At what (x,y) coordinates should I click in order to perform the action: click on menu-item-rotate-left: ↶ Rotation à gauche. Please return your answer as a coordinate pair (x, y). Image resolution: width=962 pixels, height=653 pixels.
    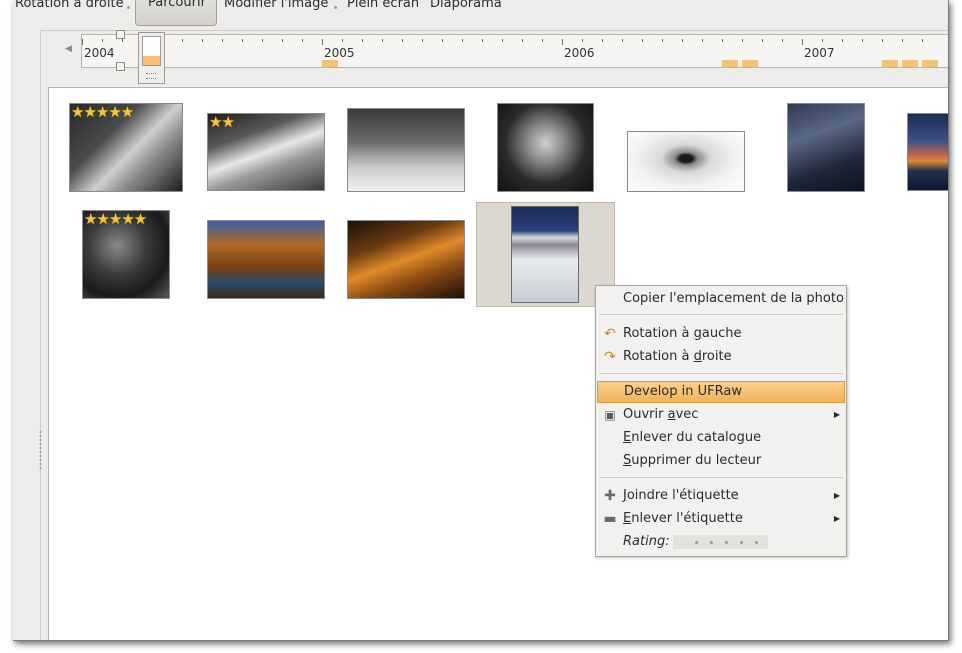
    Looking at the image, I should click on (721, 334).